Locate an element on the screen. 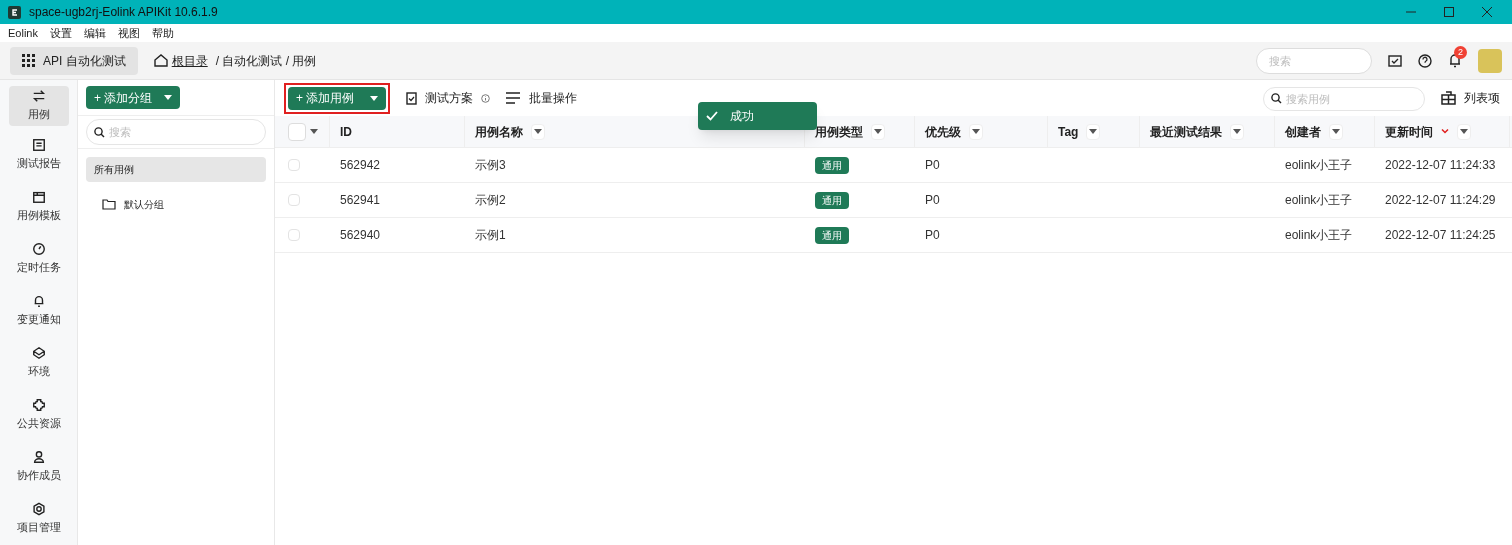 This screenshot has height=545, width=1512. nav-item: 定时任务 is located at coordinates (38, 258).